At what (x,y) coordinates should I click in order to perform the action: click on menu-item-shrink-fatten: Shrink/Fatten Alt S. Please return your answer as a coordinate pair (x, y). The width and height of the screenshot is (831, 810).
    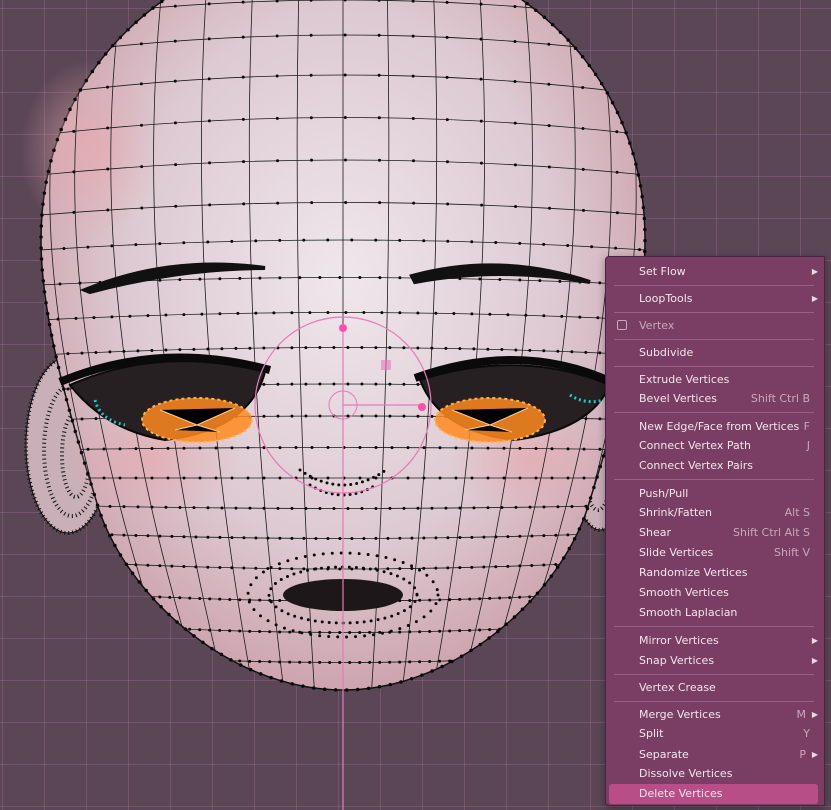
    Looking at the image, I should click on (713, 513).